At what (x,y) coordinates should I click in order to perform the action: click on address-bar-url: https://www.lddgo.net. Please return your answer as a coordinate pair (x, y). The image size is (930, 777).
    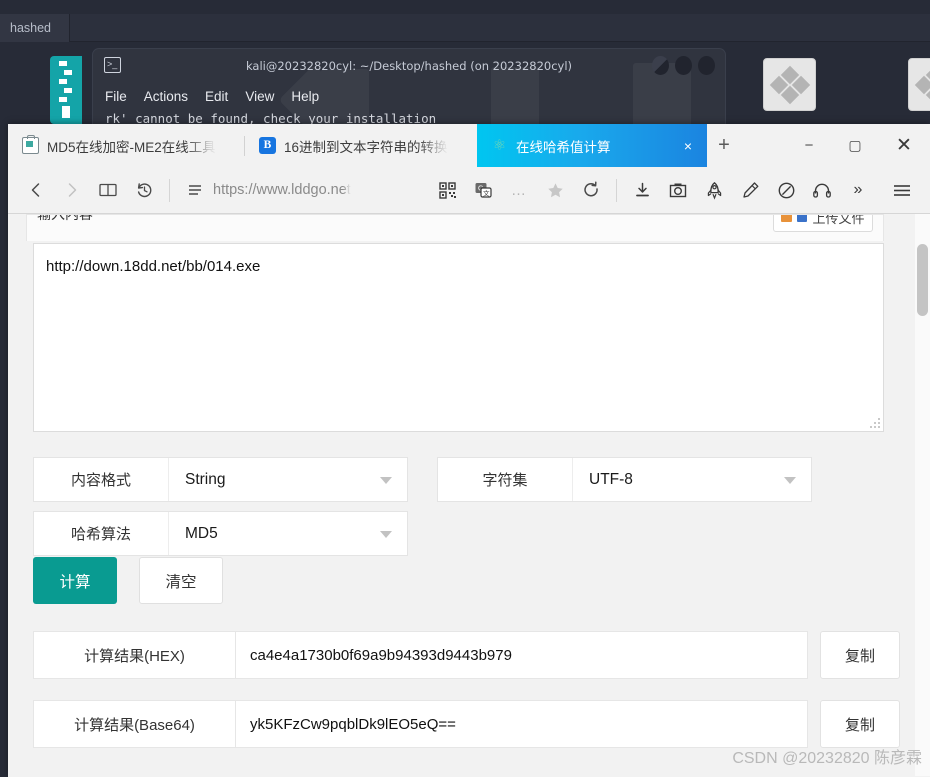
    Looking at the image, I should click on (282, 190).